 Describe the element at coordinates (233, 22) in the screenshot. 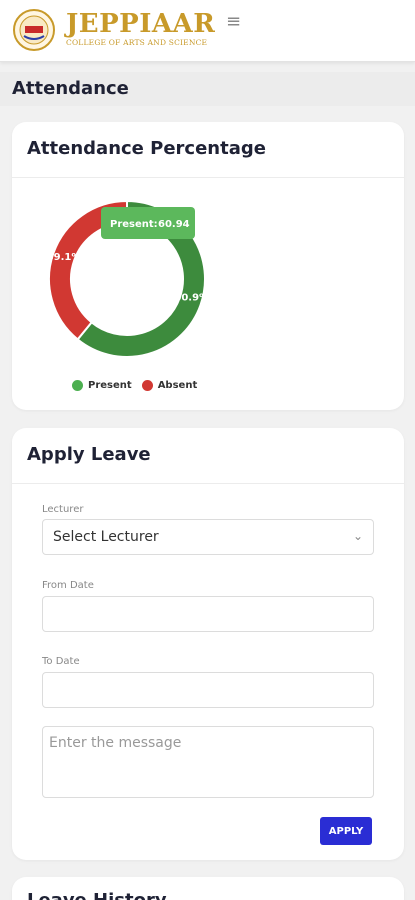

I see `hamburger-menu-icon: ≡` at that location.